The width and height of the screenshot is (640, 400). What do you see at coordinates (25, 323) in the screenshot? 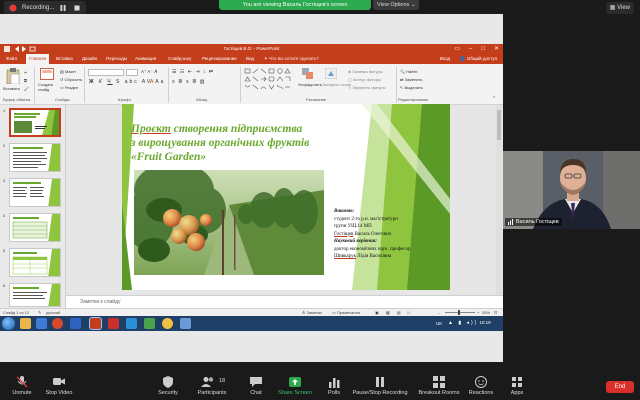
I see `explorer-taskbar-icon` at bounding box center [25, 323].